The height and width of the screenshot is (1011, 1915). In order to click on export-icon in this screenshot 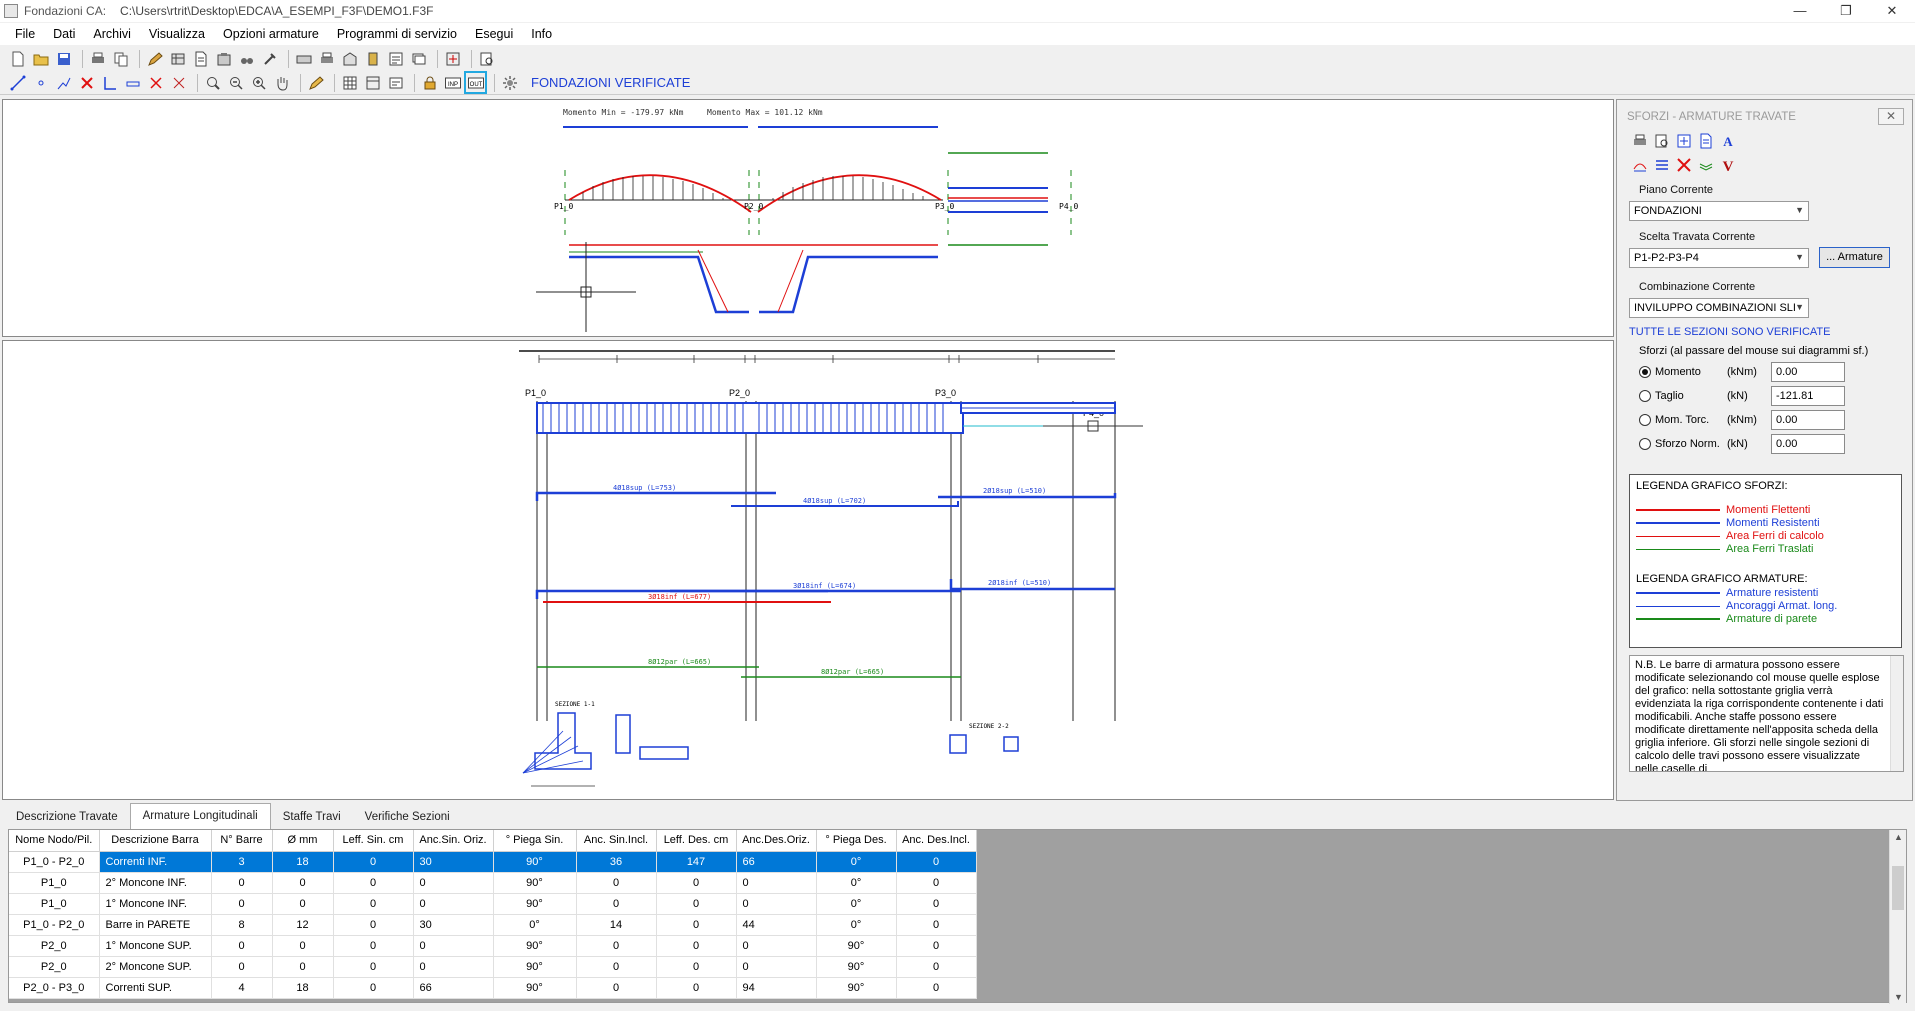, I will do `click(1684, 141)`.